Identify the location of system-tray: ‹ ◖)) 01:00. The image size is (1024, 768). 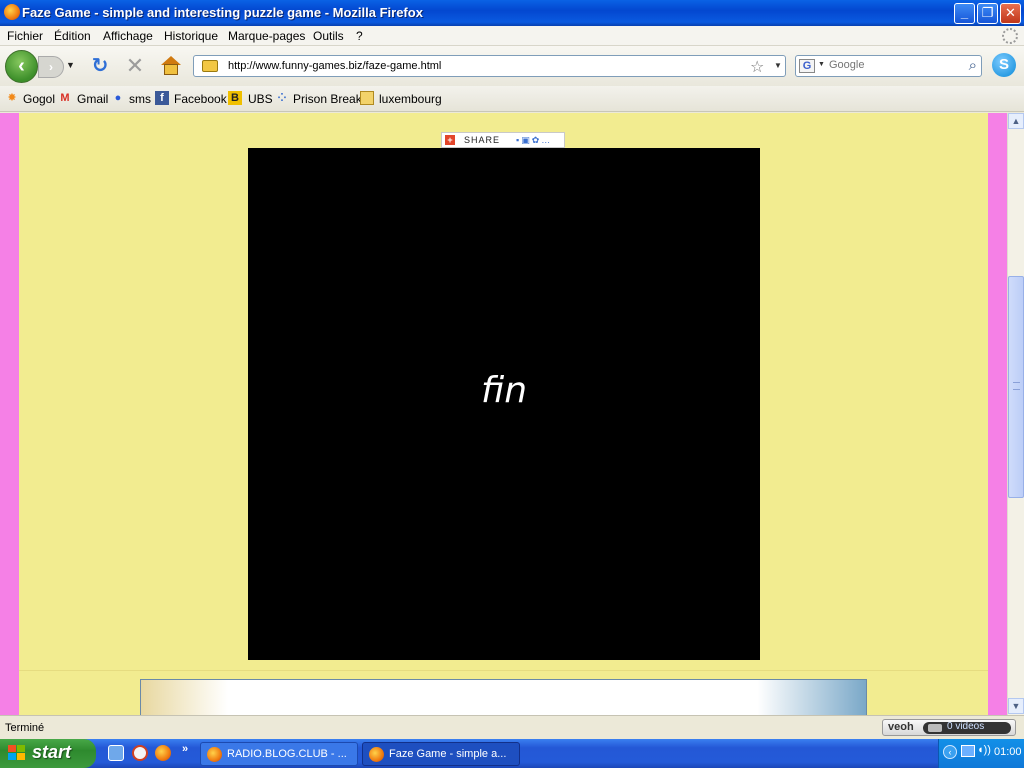
(981, 753).